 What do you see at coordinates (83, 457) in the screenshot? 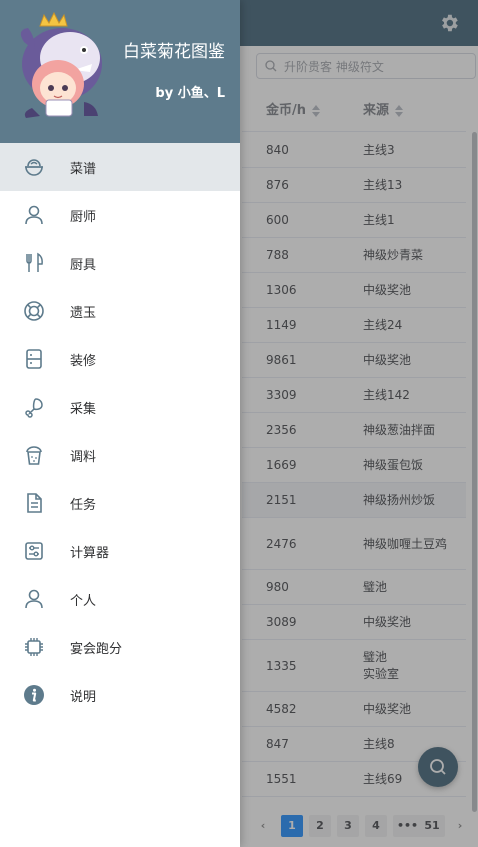
I see `menu-item-label: 调料` at bounding box center [83, 457].